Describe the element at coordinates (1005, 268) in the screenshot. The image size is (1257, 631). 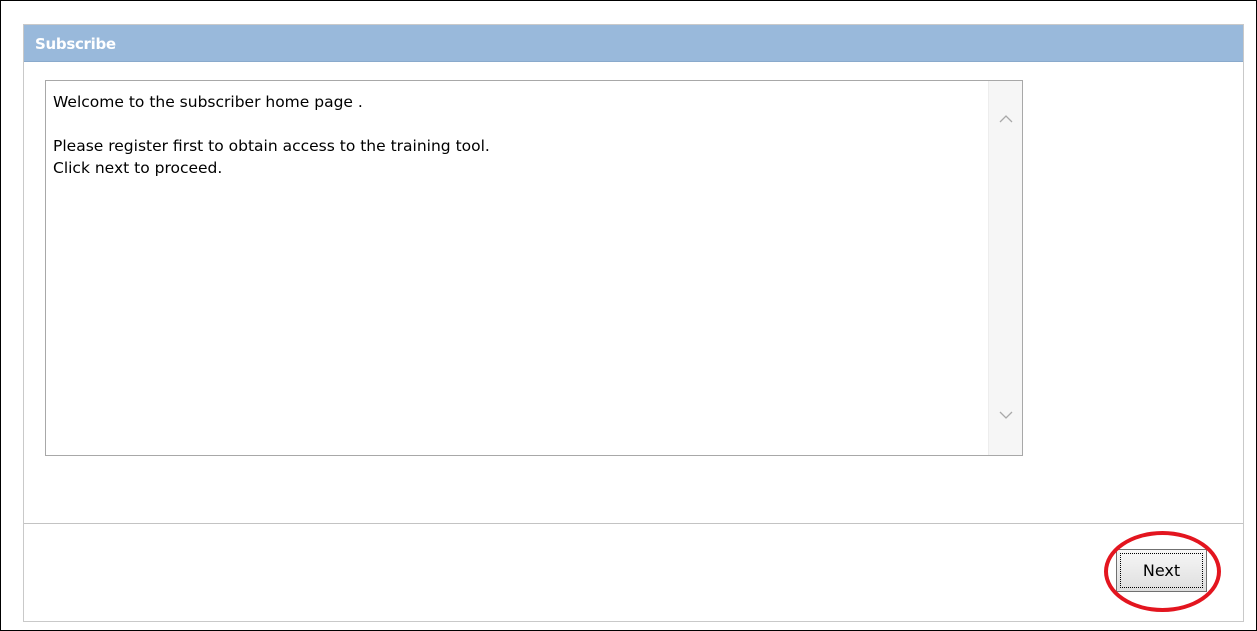
I see `vertical-scrollbar` at that location.